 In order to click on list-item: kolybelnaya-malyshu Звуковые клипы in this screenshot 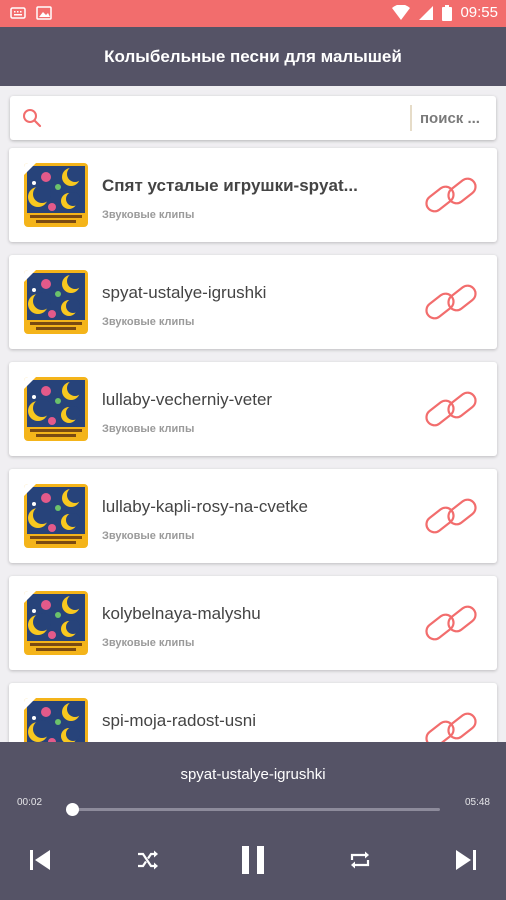, I will do `click(253, 623)`.